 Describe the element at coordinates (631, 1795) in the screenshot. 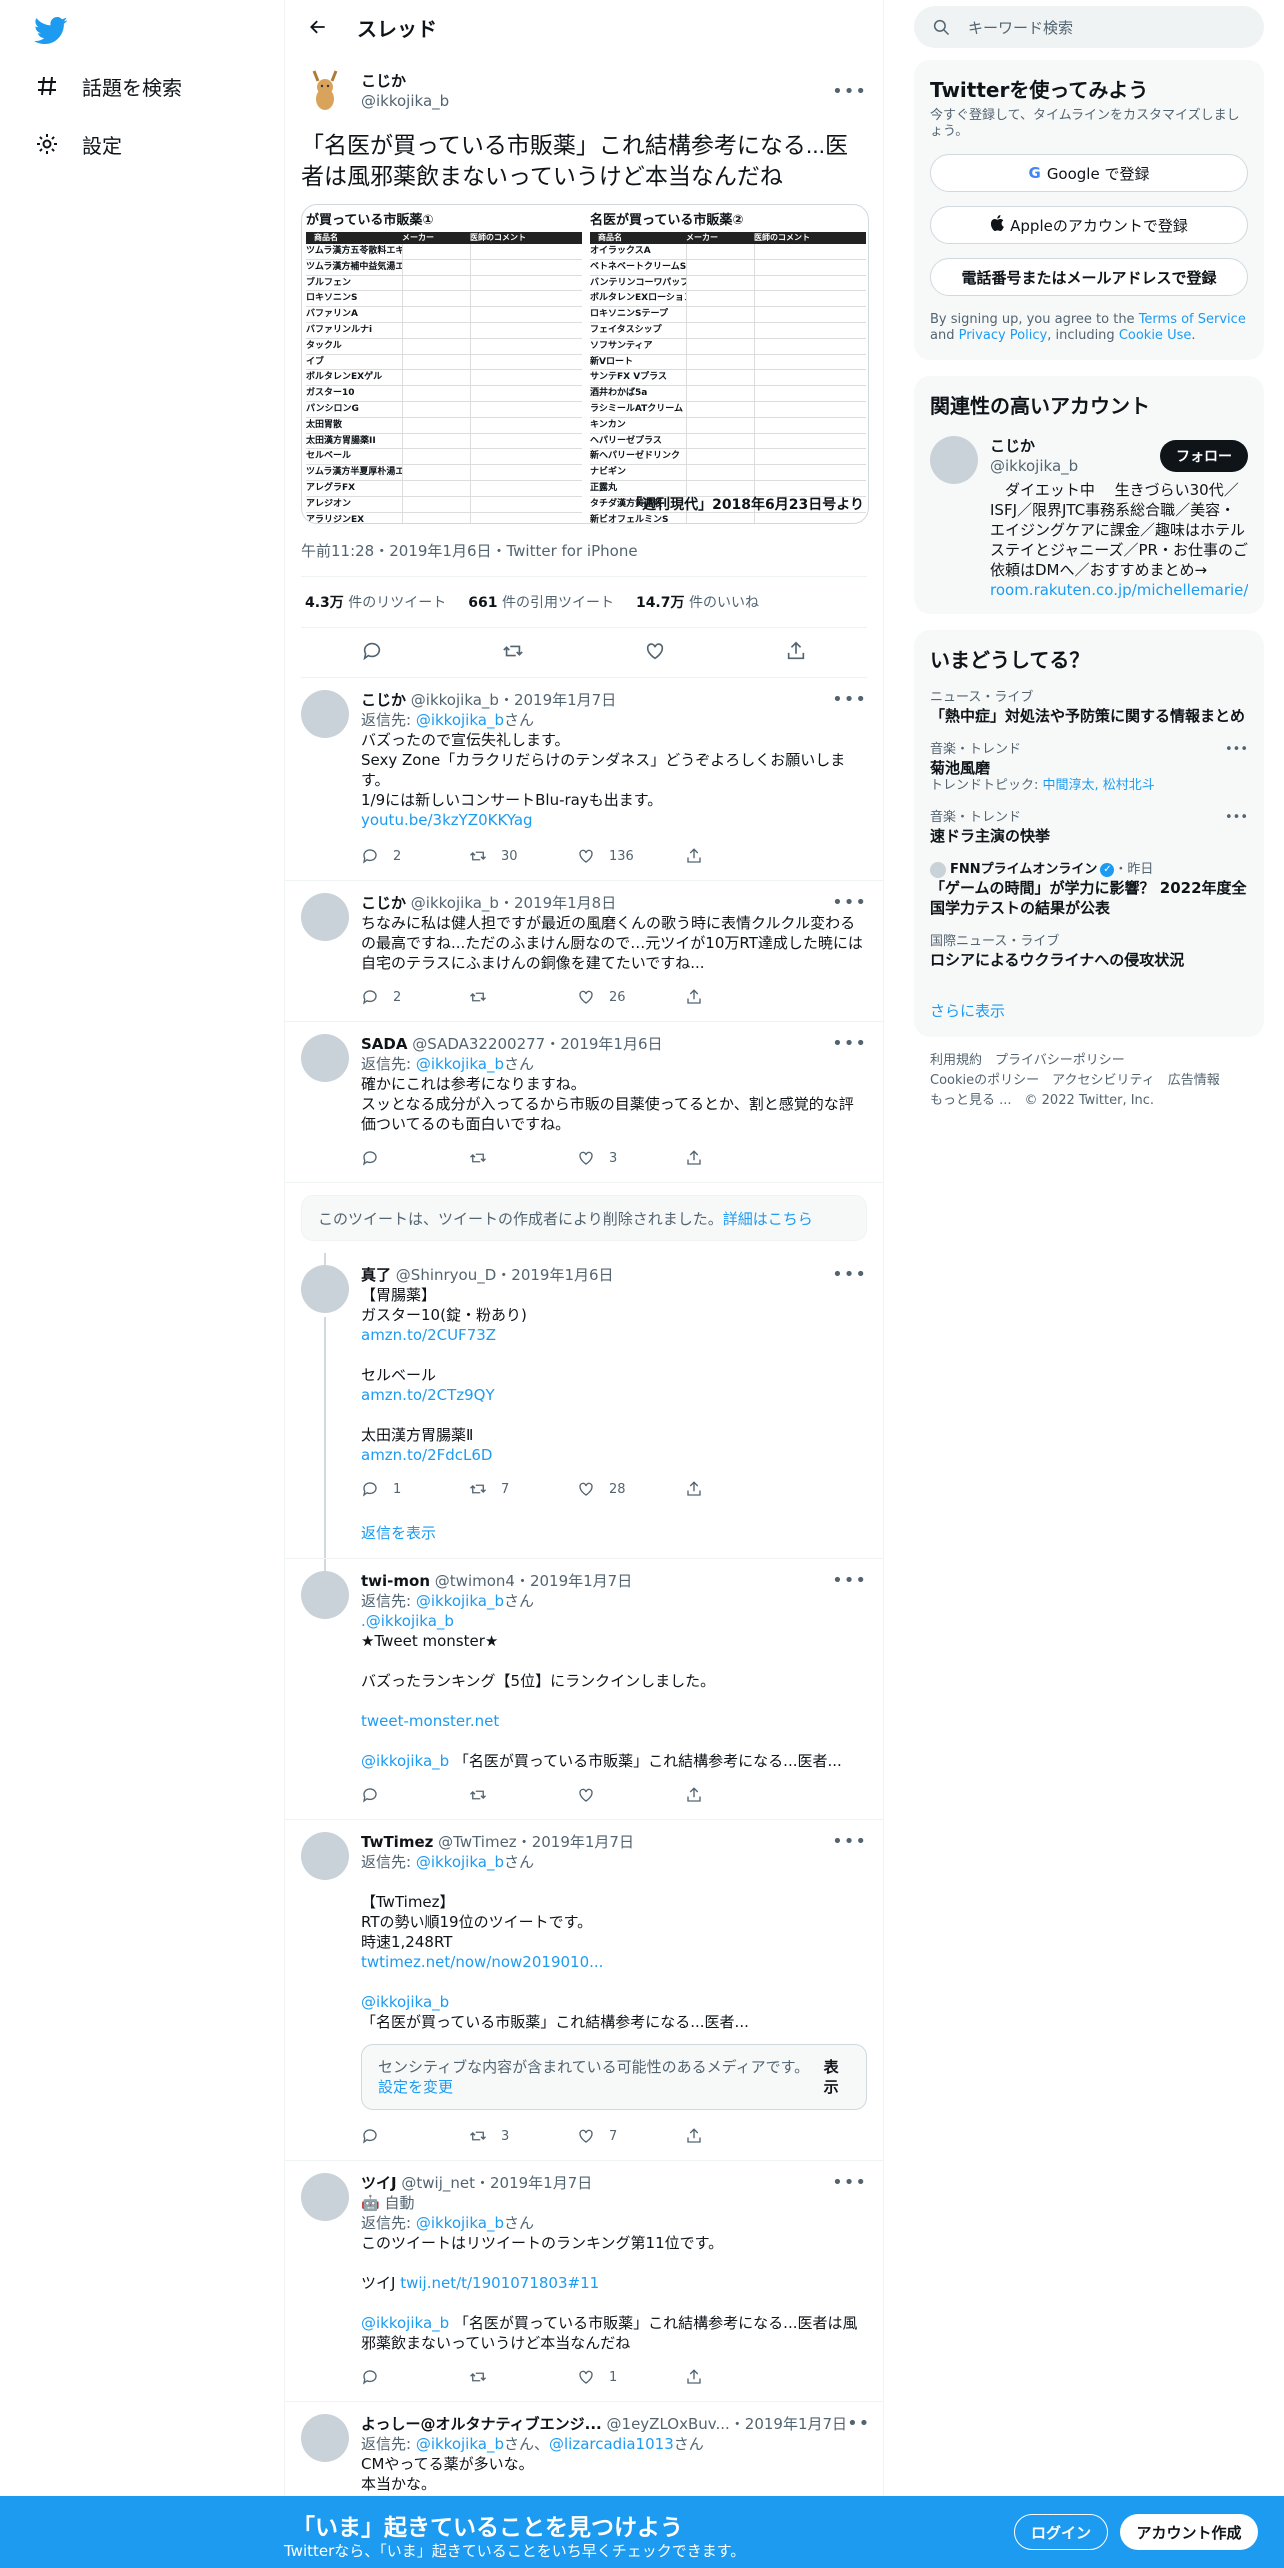

I see `like-button` at that location.